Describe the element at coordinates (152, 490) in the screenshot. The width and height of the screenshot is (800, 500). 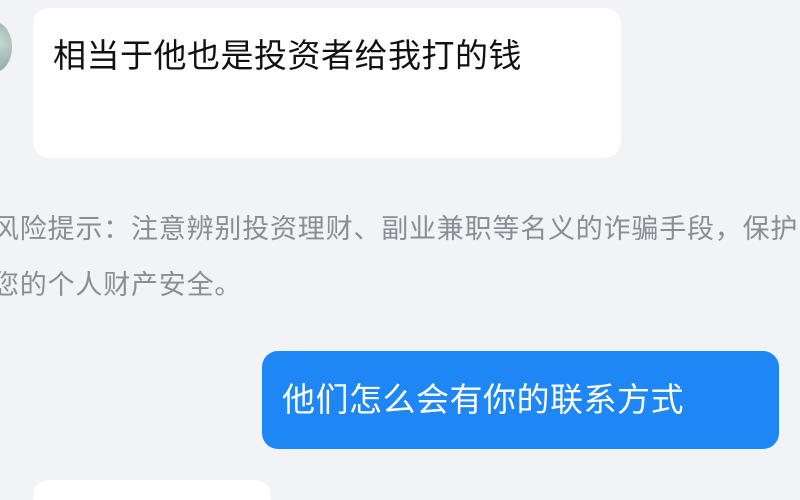
I see `incoming-message-bubble-partial` at that location.